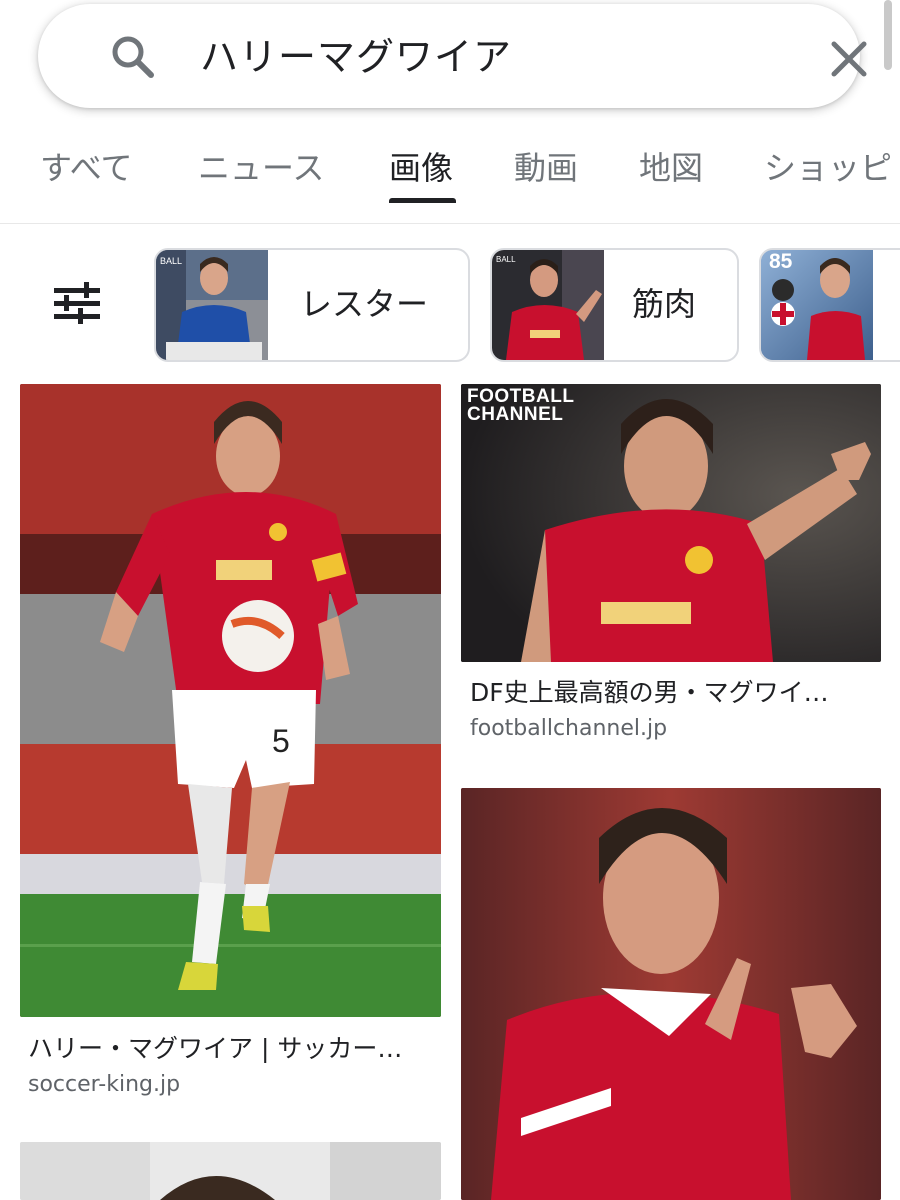  What do you see at coordinates (546, 168) in the screenshot?
I see `tab-videos: 動画` at bounding box center [546, 168].